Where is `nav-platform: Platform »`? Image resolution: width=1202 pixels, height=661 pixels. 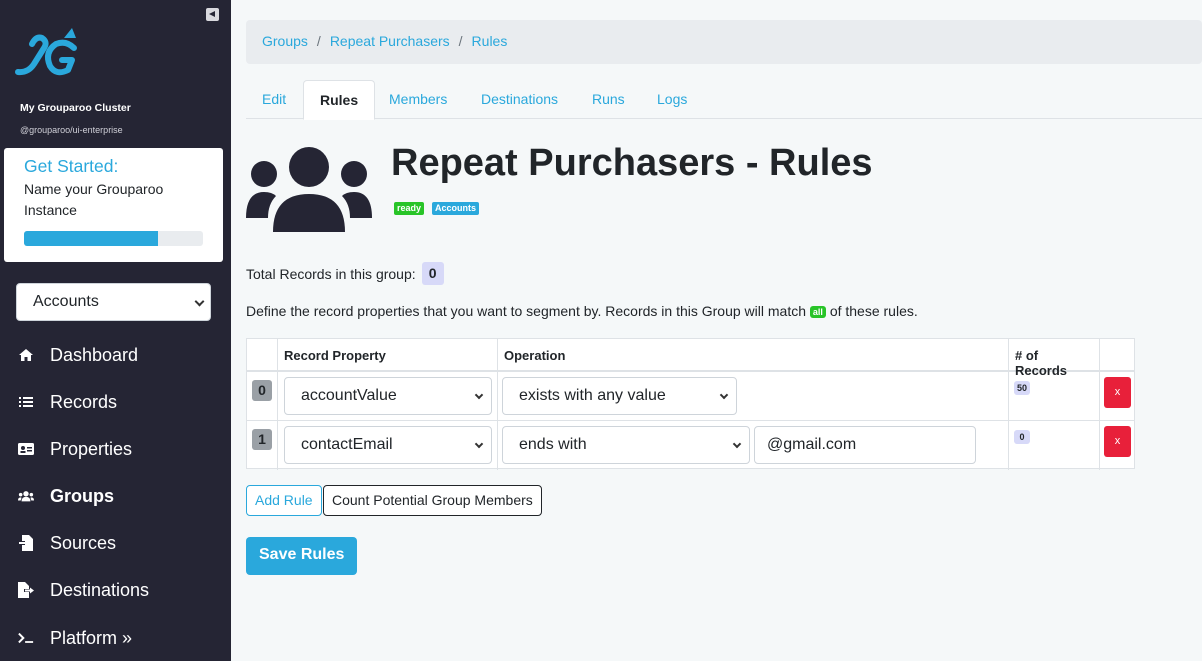 nav-platform: Platform » is located at coordinates (118, 638).